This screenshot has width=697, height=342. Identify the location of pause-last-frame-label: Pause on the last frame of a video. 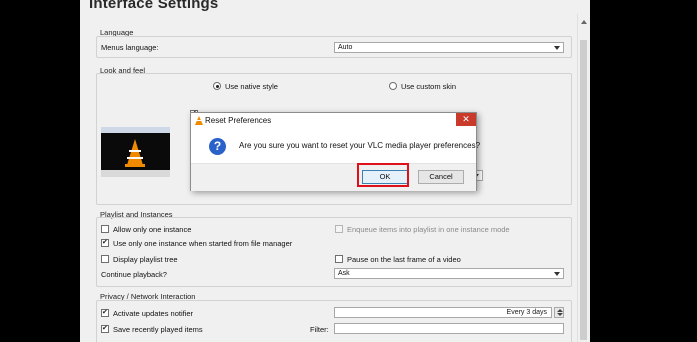
(404, 259).